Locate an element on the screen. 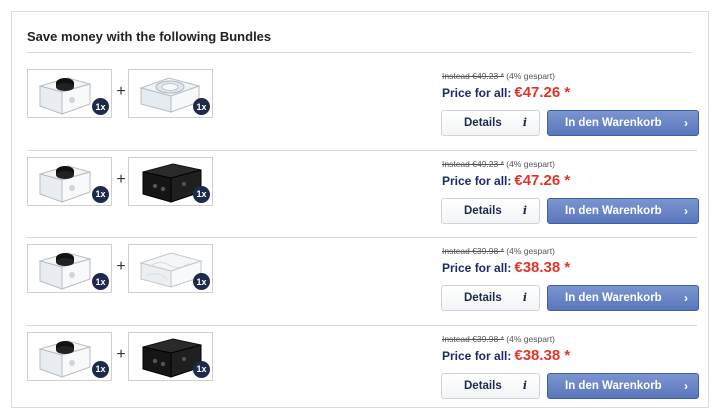 This screenshot has width=720, height=413. product-image-frosted-clear-block: 1x is located at coordinates (170, 268).